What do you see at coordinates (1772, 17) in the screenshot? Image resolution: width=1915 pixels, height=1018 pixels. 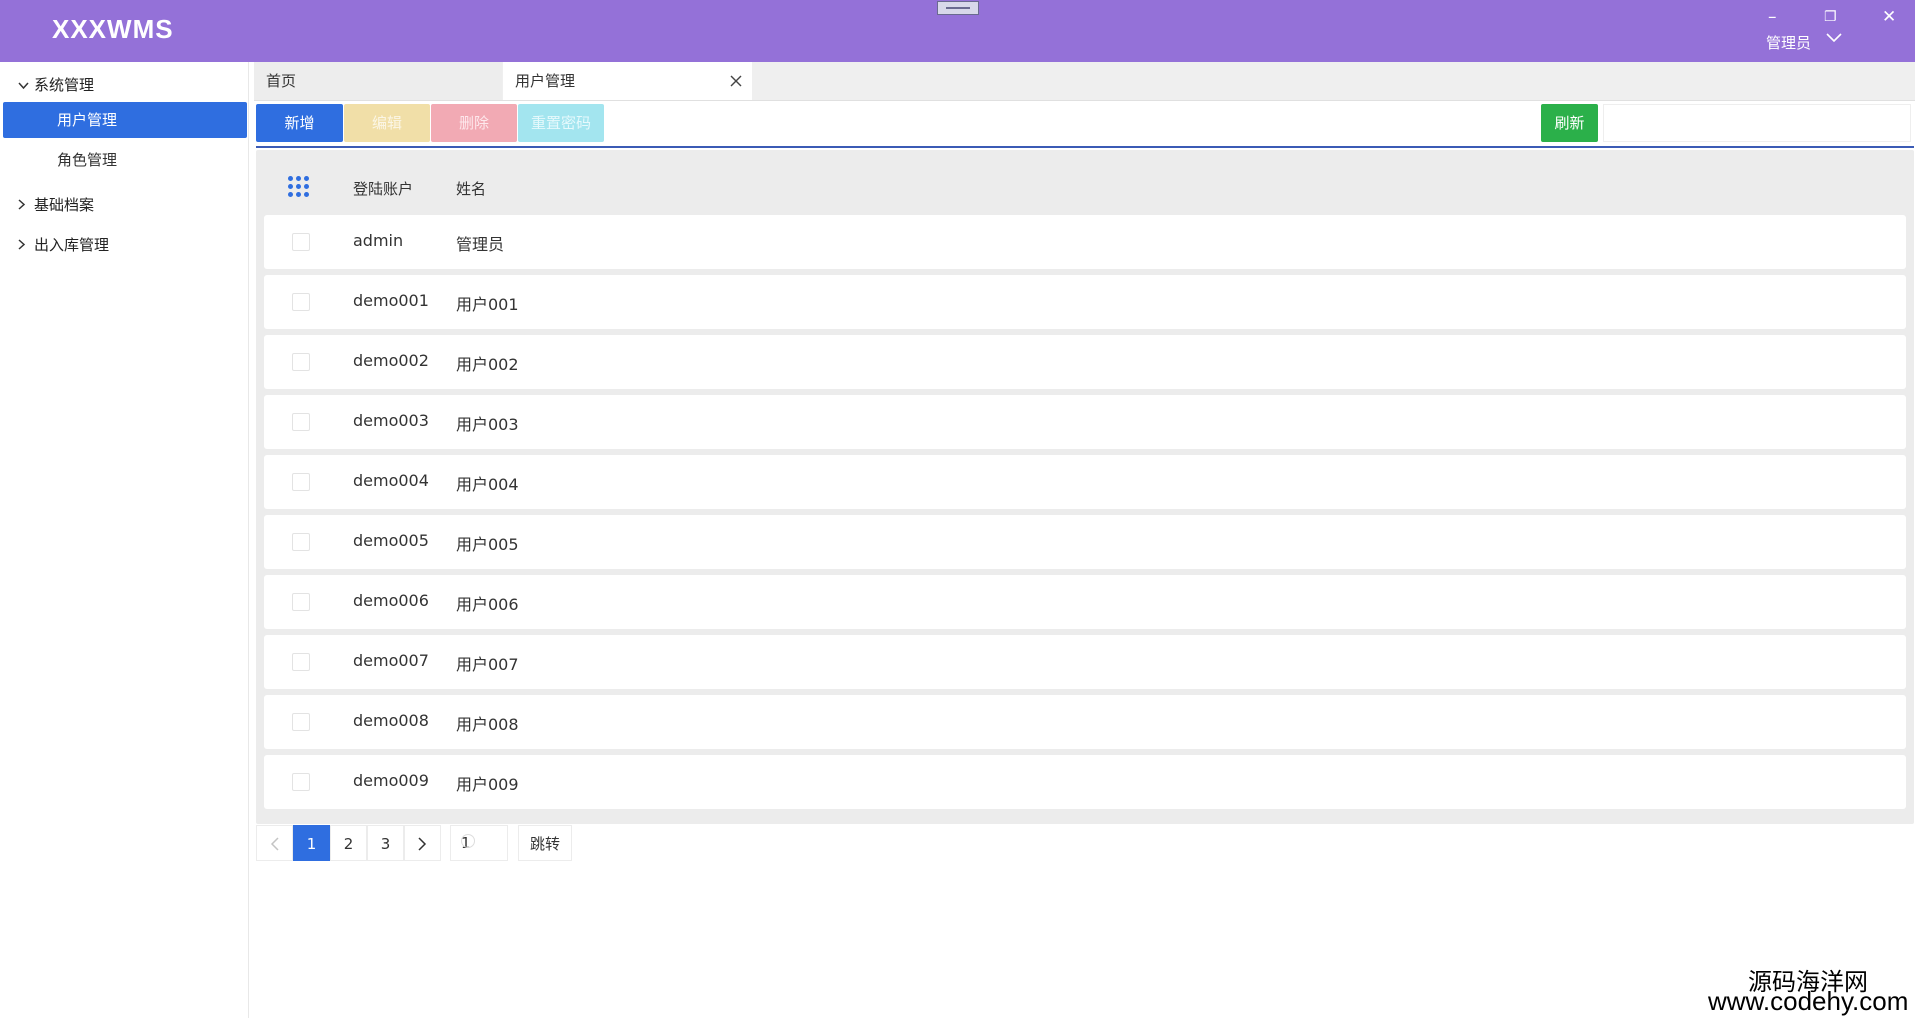 I see `minimize-icon: –` at bounding box center [1772, 17].